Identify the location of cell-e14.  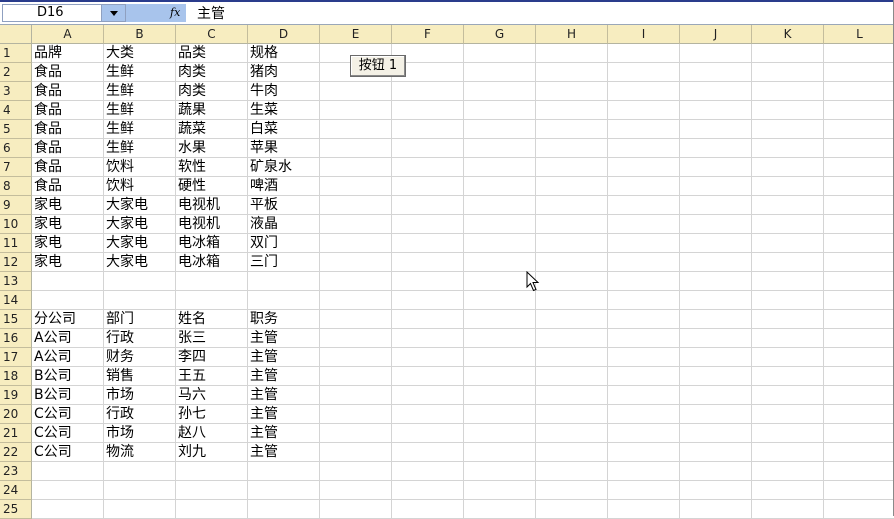
(356, 300).